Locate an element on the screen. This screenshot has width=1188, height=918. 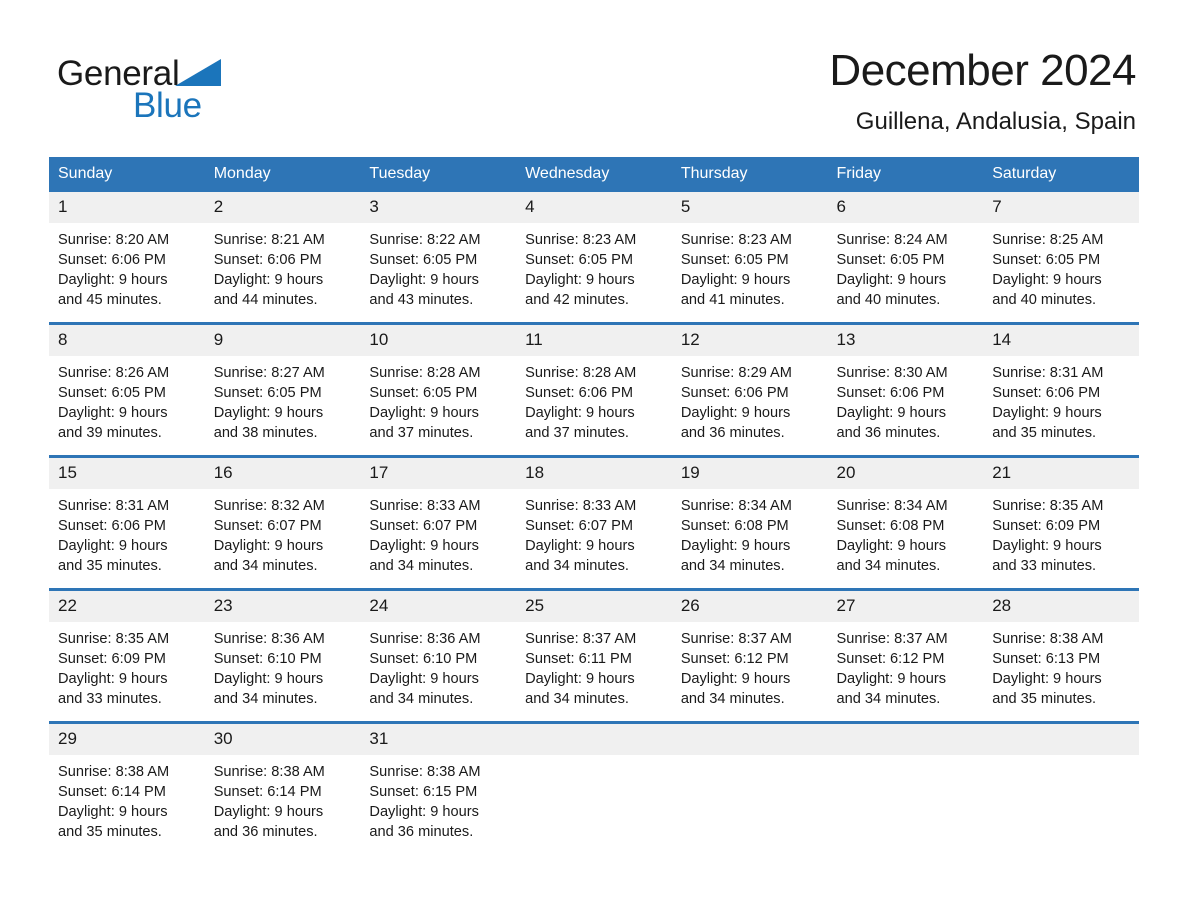
sunset-text: Sunset: 6:05 PM is located at coordinates (890, 260).